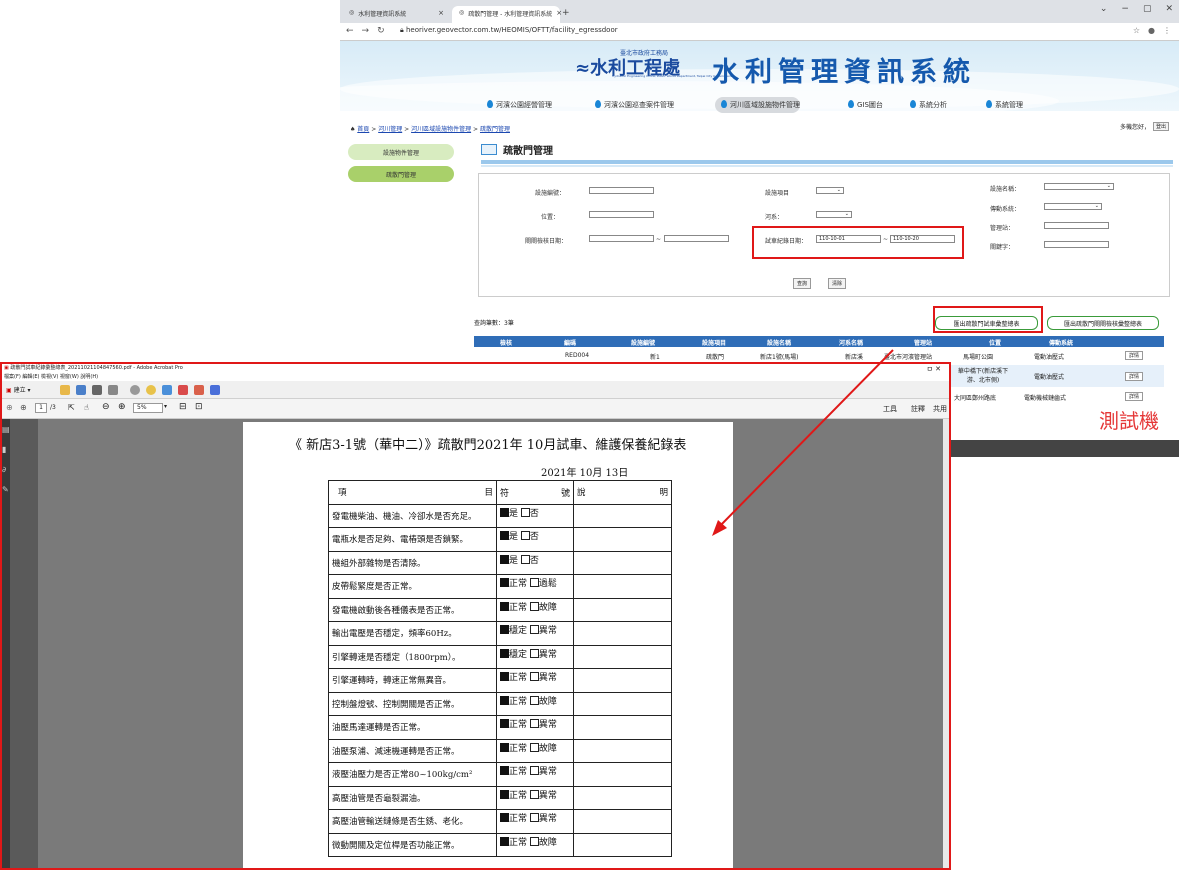  Describe the element at coordinates (837, 283) in the screenshot. I see `clear-button: 清除` at that location.